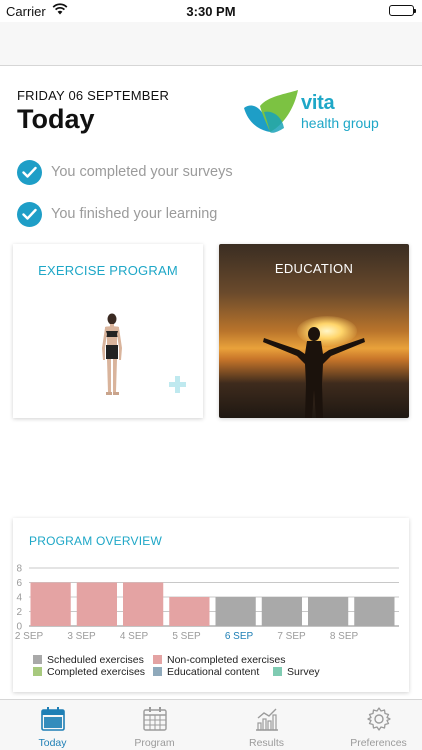 This screenshot has height=750, width=422. I want to click on program-overview-chart: 024682 SEP 3 SEP 4 SEP 5 SEP 6 SEP 7 SEP 8 SEP, so click(207, 603).